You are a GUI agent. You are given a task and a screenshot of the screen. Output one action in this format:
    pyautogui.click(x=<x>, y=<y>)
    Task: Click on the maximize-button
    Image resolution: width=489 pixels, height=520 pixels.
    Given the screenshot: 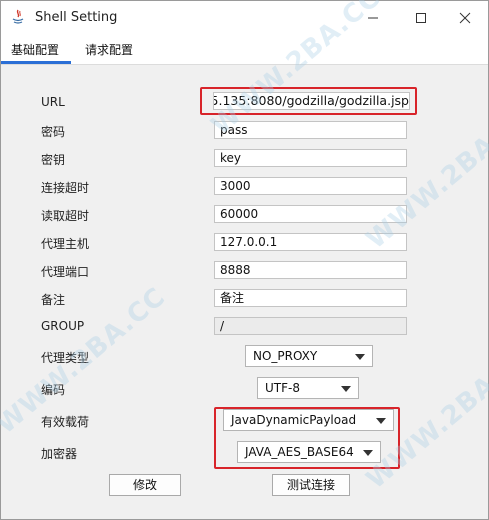 What is the action you would take?
    pyautogui.click(x=421, y=17)
    